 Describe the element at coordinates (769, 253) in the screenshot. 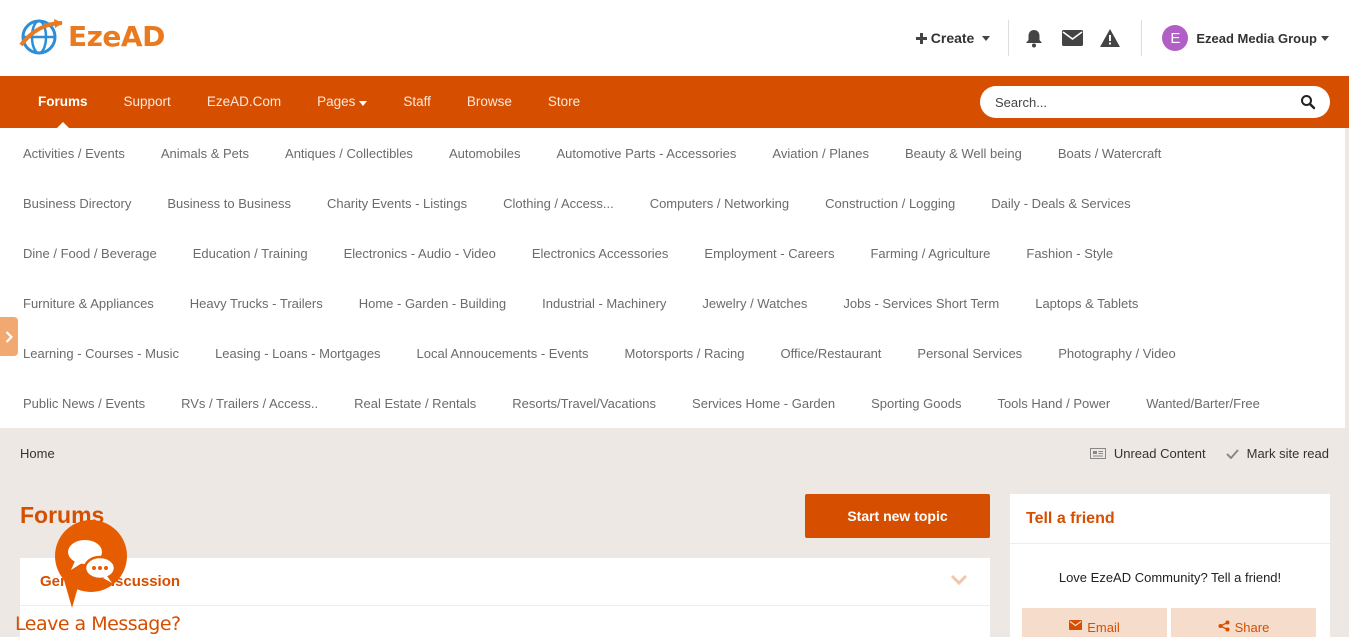

I see `category-link: Employment - Careers` at that location.